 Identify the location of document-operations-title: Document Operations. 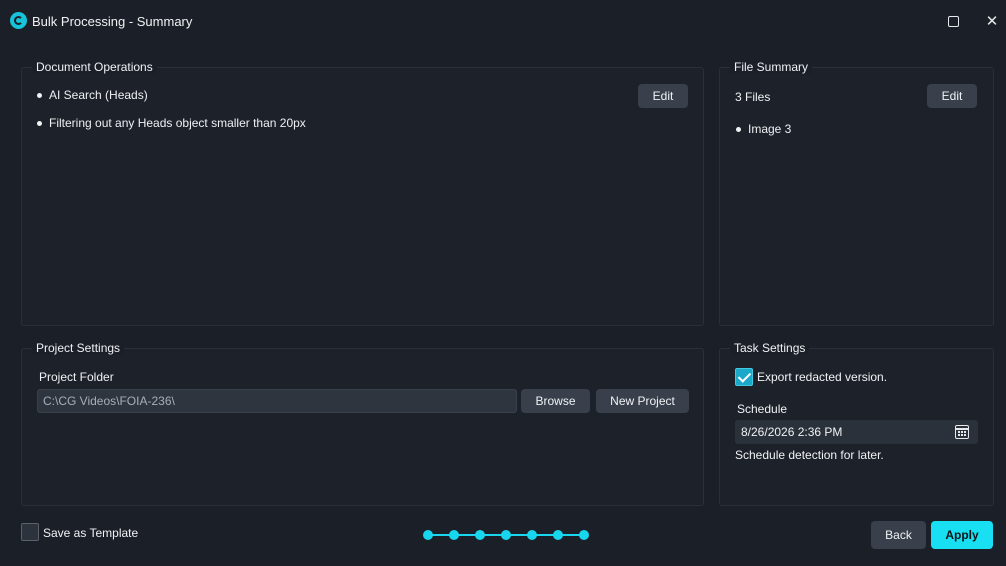
(94, 67).